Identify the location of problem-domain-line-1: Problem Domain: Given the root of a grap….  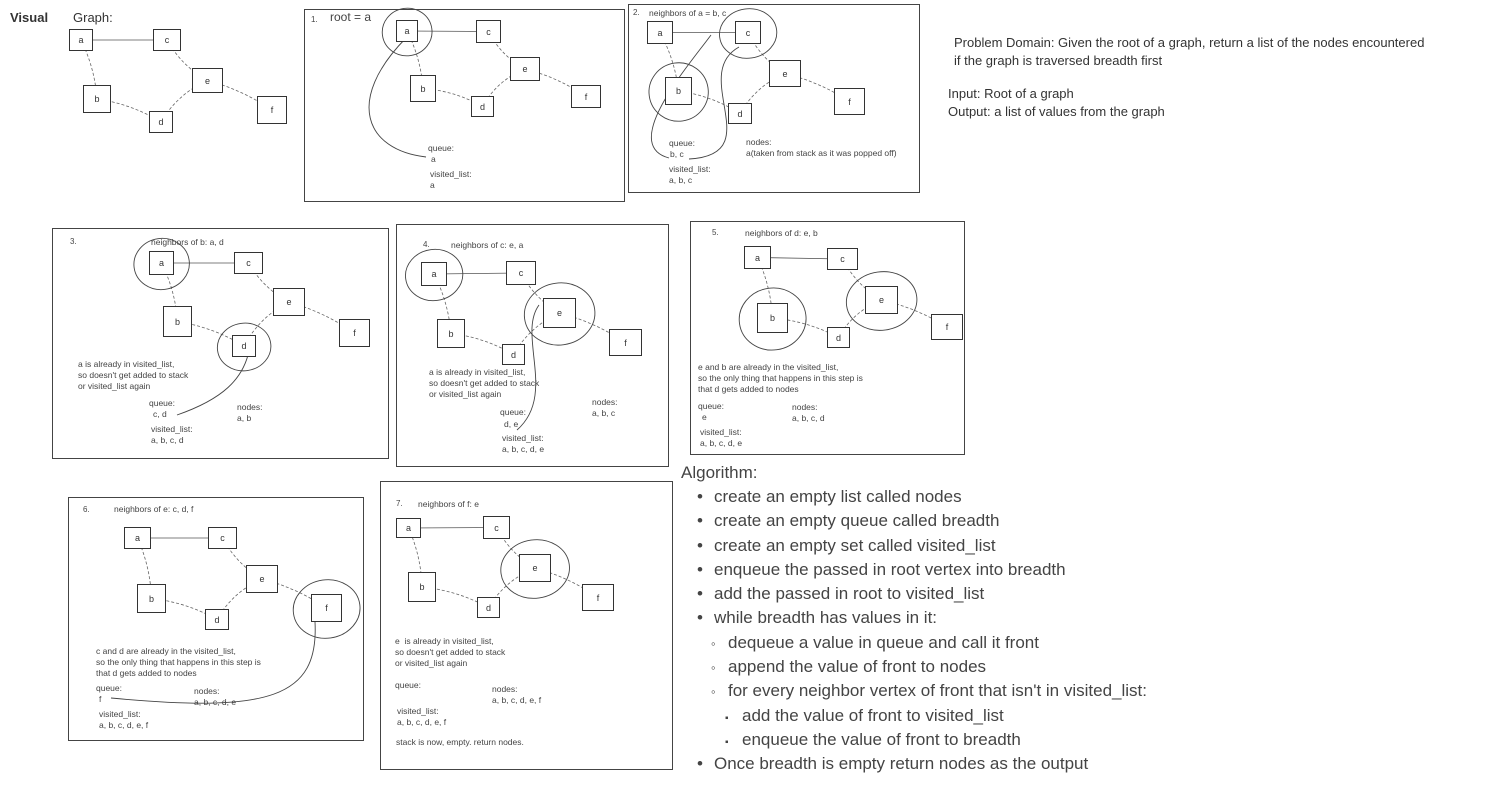
(1189, 42).